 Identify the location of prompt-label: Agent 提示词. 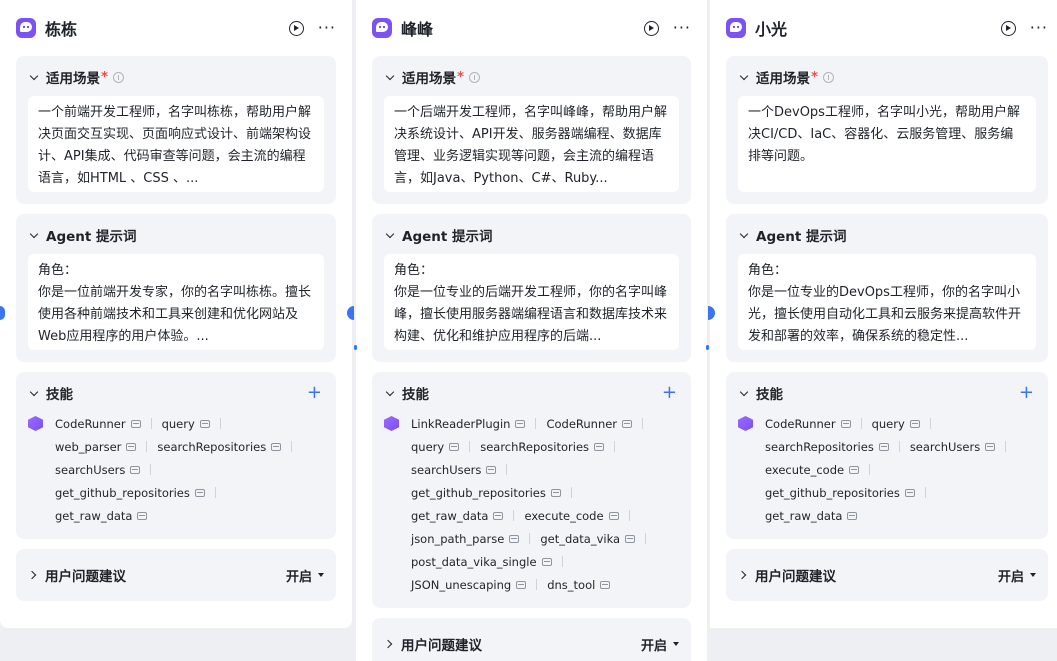
(447, 237).